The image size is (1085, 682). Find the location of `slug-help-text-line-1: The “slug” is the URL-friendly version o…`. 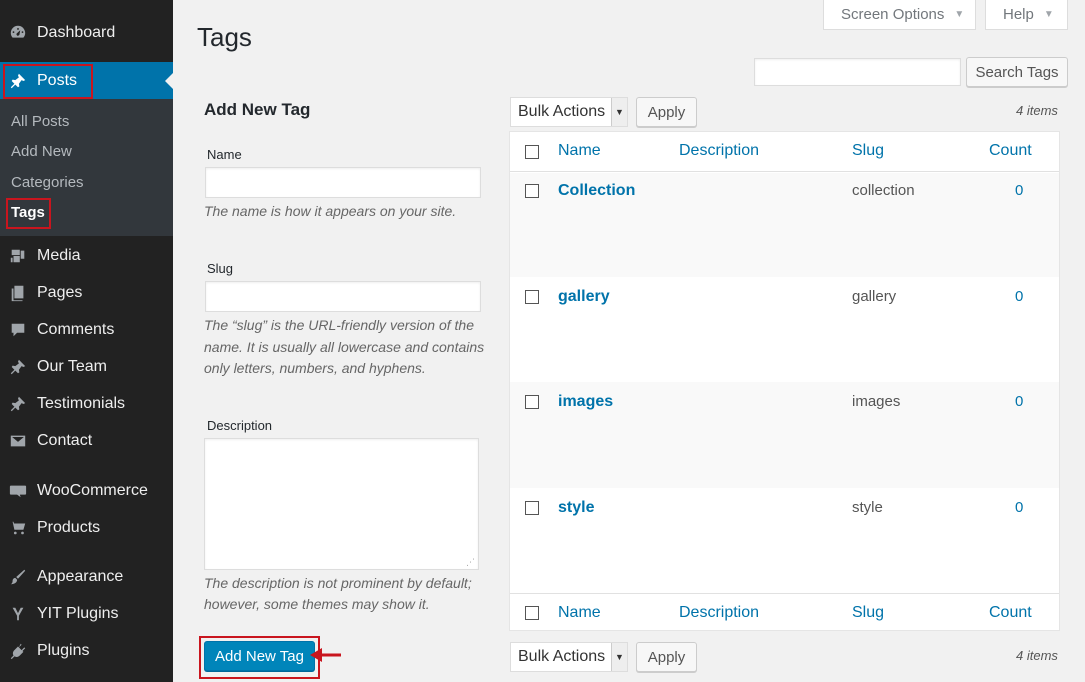

slug-help-text-line-1: The “slug” is the URL-friendly version o… is located at coordinates (339, 325).